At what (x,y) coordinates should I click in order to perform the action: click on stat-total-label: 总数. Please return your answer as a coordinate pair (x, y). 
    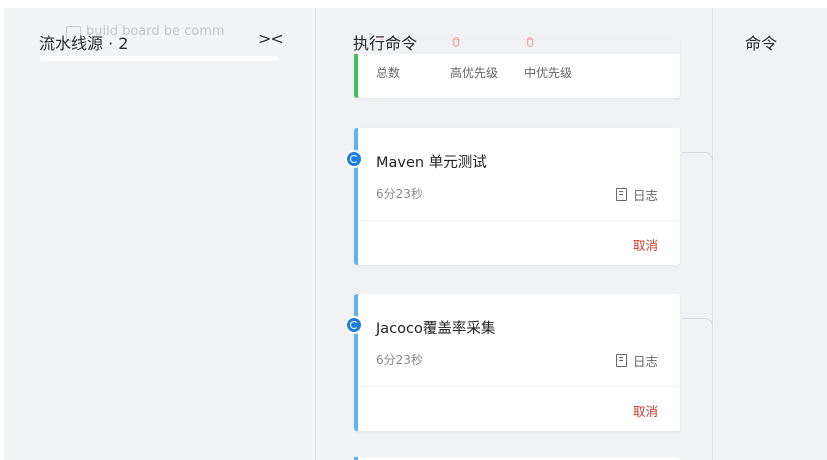
    Looking at the image, I should click on (388, 73).